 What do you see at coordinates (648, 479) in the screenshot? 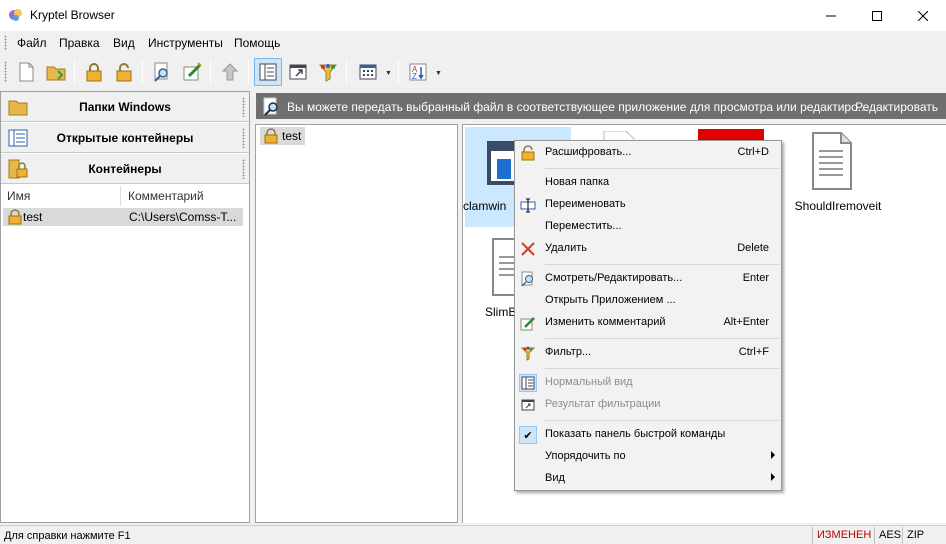
I see `ctx-view: Вид` at bounding box center [648, 479].